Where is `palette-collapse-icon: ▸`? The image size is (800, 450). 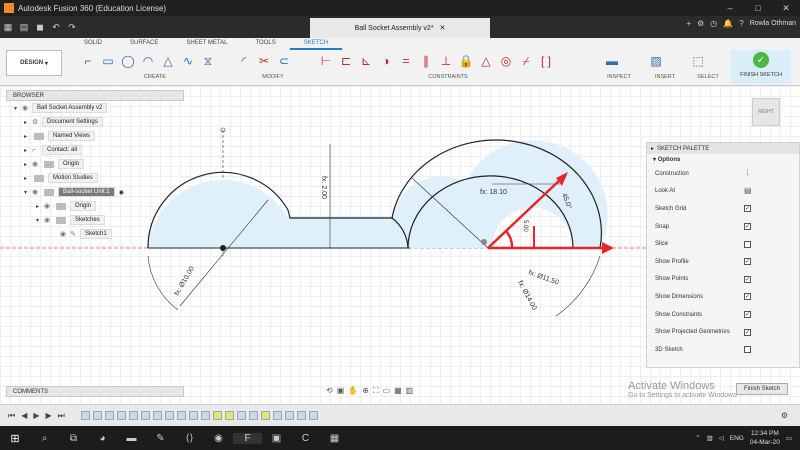 palette-collapse-icon: ▸ is located at coordinates (652, 148).